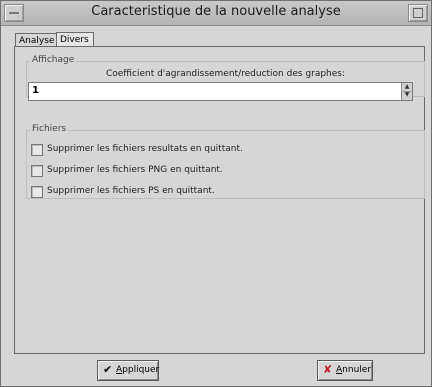 This screenshot has height=387, width=432. Describe the element at coordinates (35, 90) in the screenshot. I see `coefficient-value: 1` at that location.